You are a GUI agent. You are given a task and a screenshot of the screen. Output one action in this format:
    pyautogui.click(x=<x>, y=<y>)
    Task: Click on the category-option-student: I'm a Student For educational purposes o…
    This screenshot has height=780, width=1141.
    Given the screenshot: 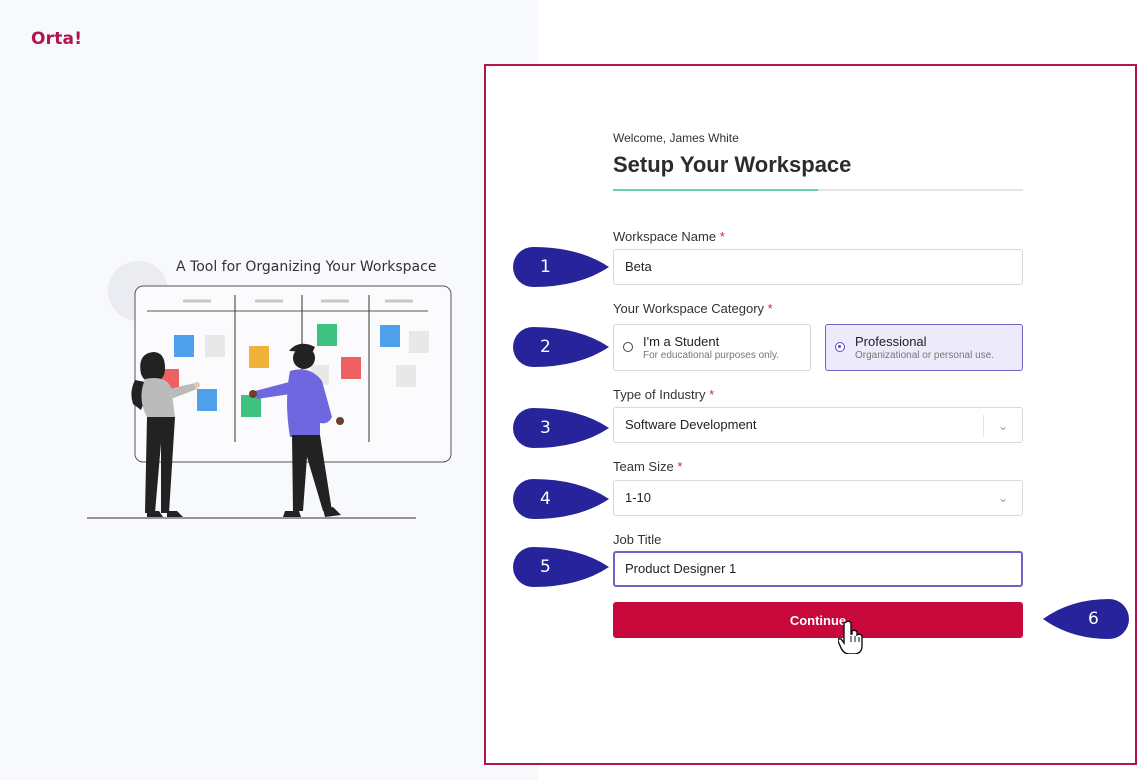 What is the action you would take?
    pyautogui.click(x=712, y=347)
    